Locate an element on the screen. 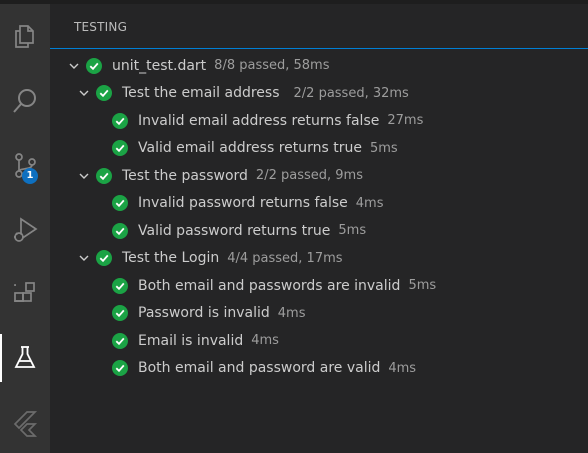  test-case-label: Valid email address returns true is located at coordinates (250, 148).